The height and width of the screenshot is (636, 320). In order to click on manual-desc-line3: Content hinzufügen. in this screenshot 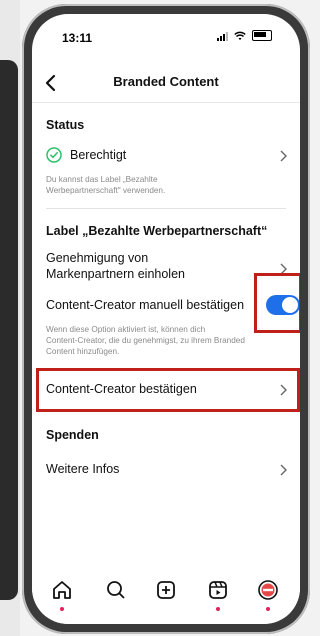, I will do `click(83, 351)`.